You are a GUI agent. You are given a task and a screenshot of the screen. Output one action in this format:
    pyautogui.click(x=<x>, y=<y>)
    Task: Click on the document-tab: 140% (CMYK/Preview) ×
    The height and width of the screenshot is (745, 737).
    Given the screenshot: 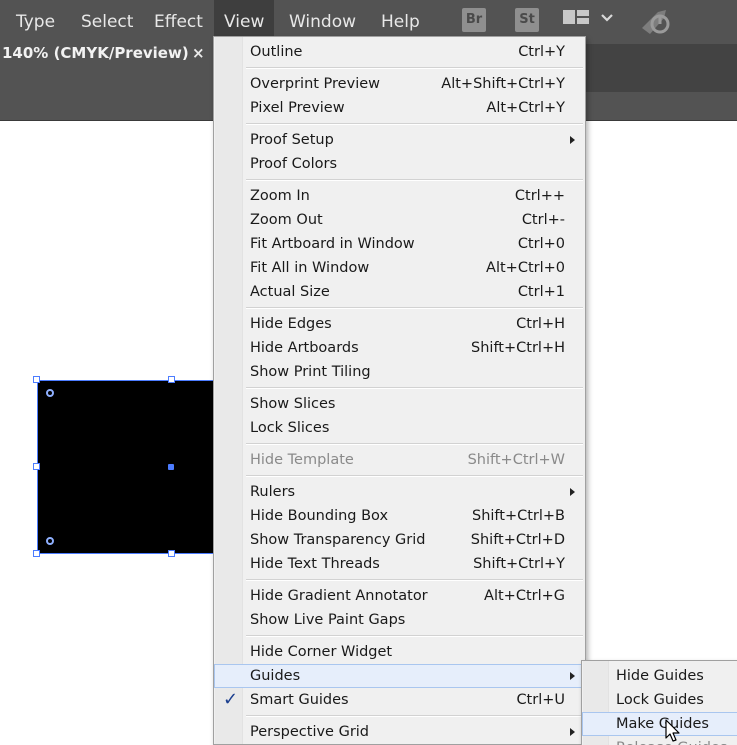 What is the action you would take?
    pyautogui.click(x=107, y=68)
    